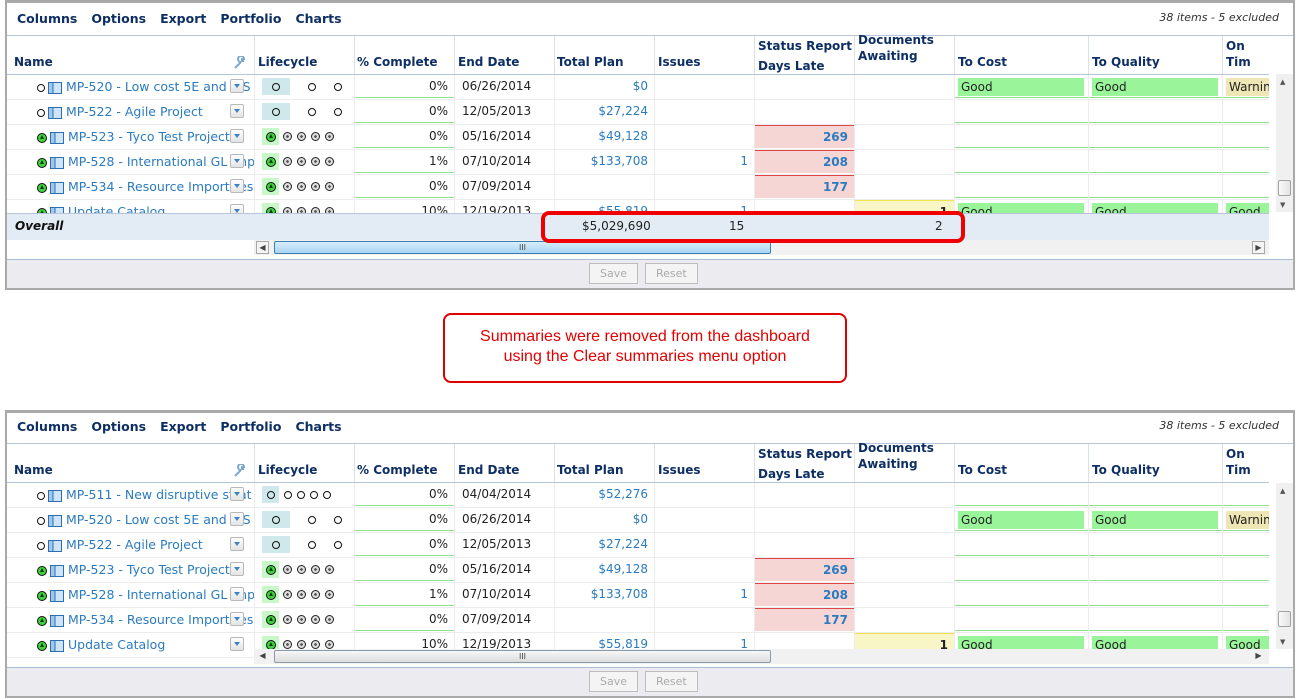  Describe the element at coordinates (604, 186) in the screenshot. I see `total-plan-cell` at that location.